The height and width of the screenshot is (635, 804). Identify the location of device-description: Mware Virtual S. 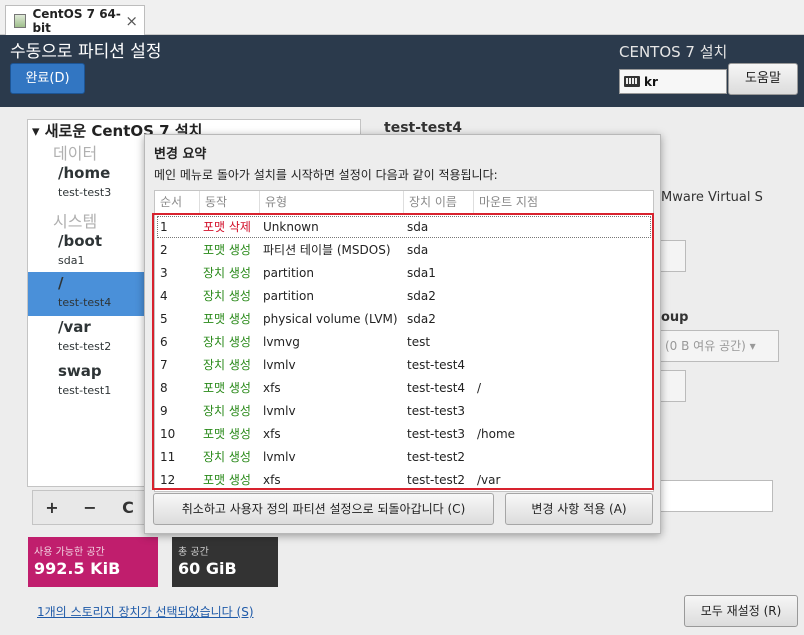
(712, 197).